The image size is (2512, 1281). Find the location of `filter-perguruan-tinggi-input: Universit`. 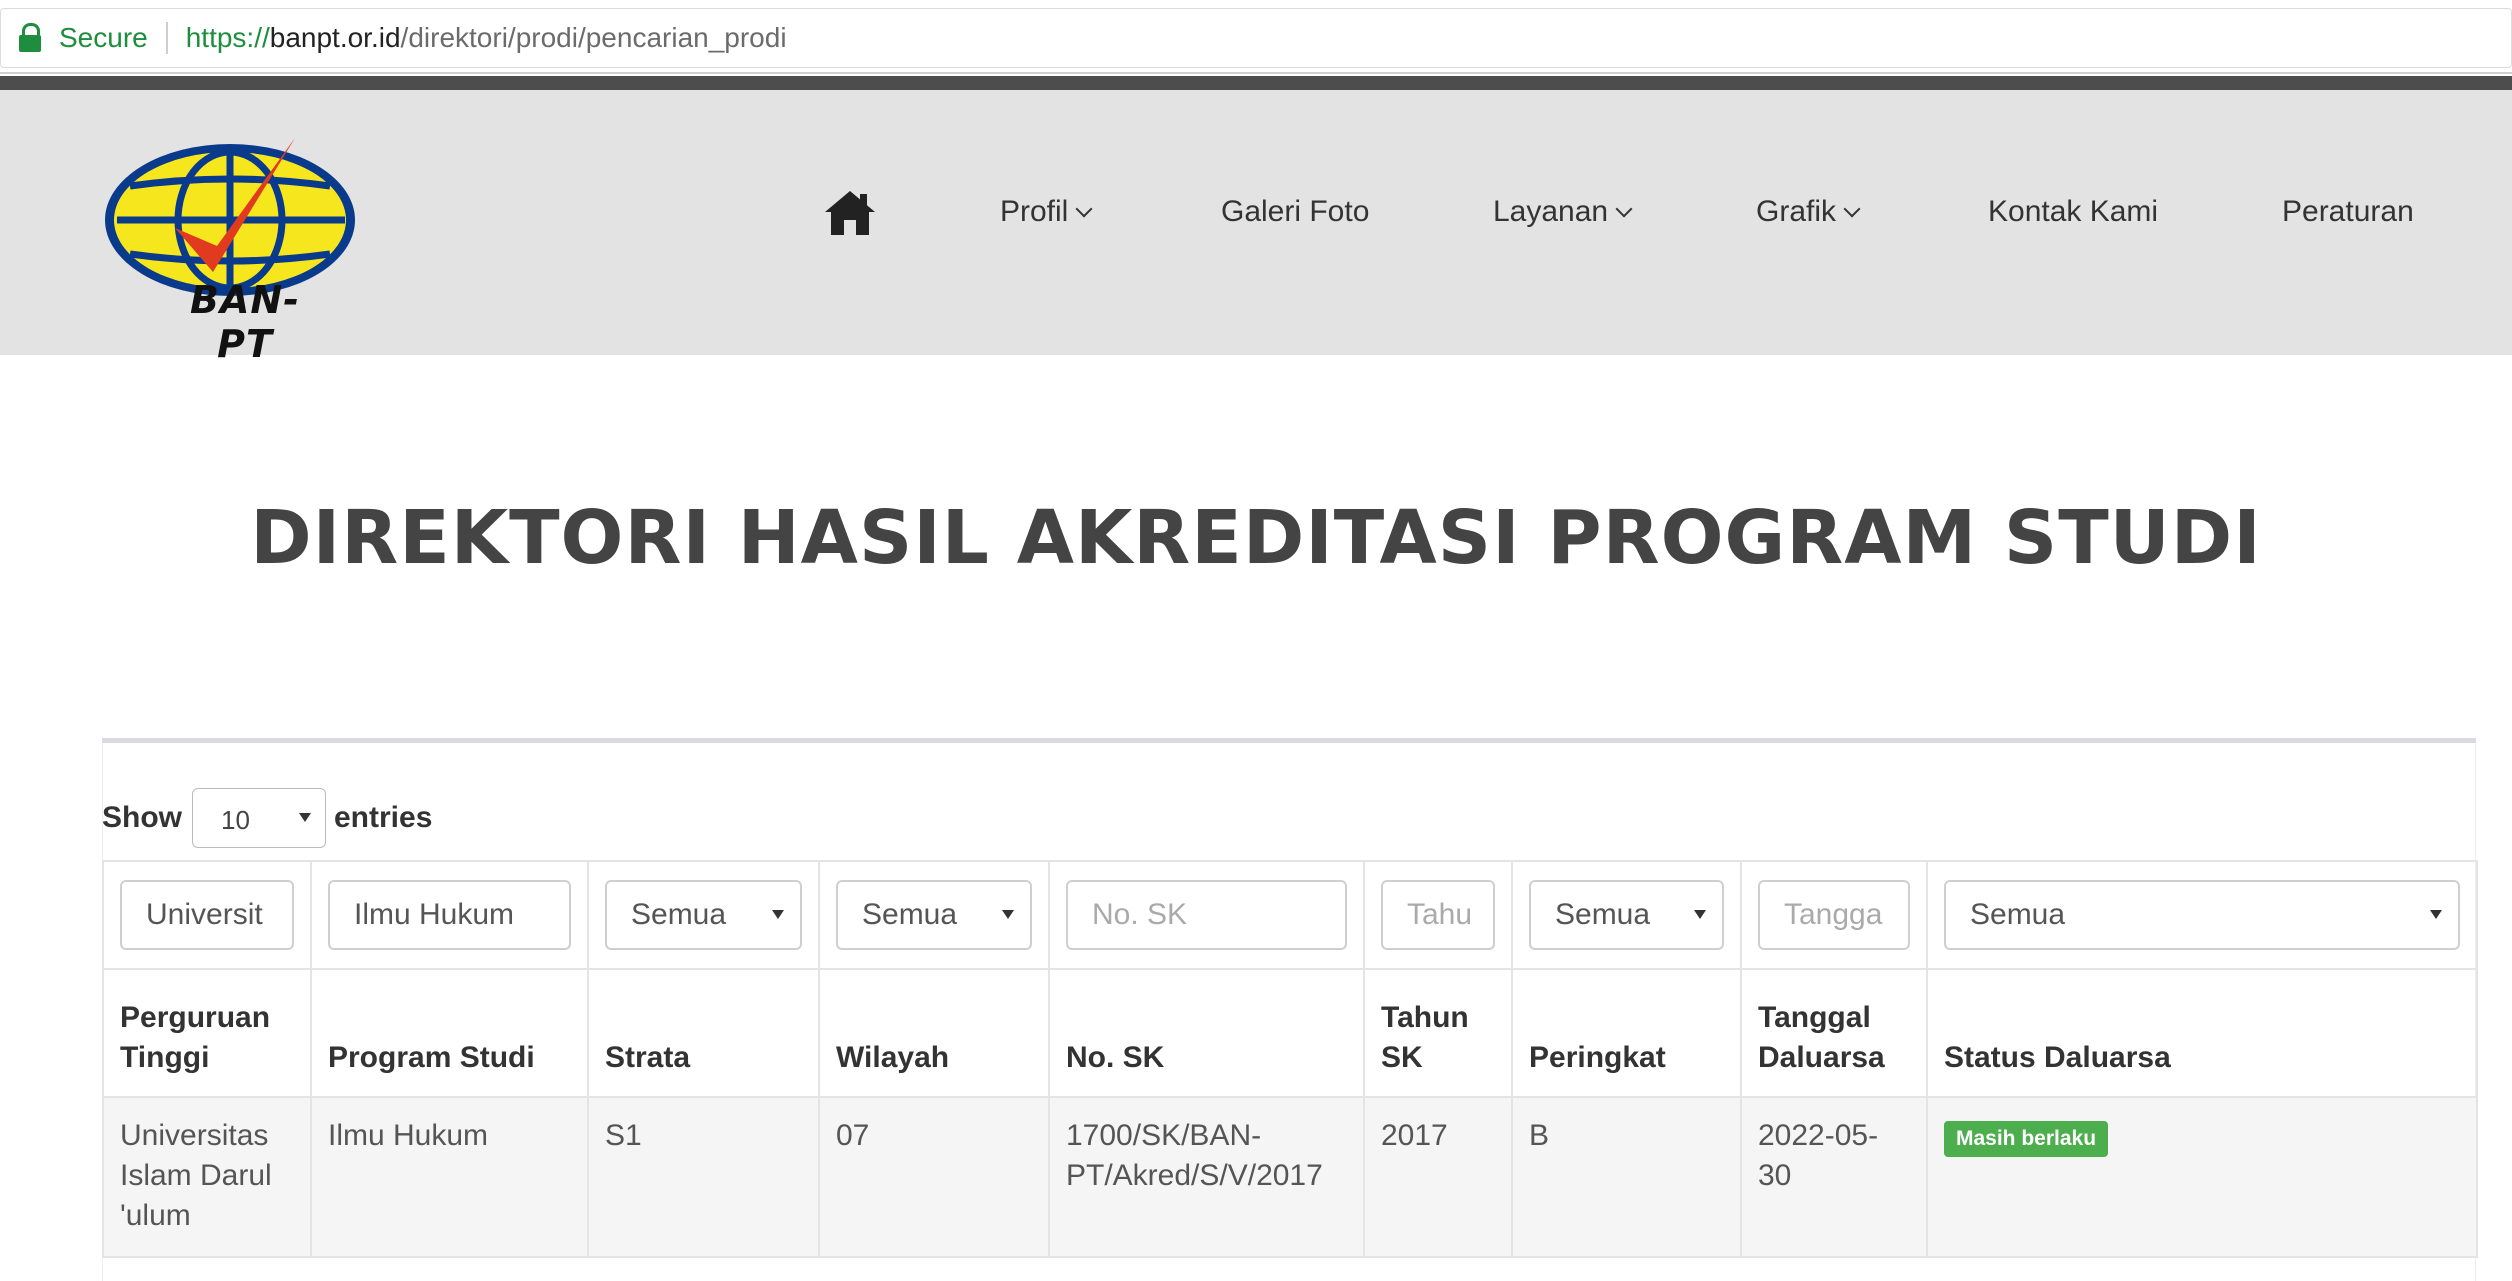

filter-perguruan-tinggi-input: Universit is located at coordinates (207, 915).